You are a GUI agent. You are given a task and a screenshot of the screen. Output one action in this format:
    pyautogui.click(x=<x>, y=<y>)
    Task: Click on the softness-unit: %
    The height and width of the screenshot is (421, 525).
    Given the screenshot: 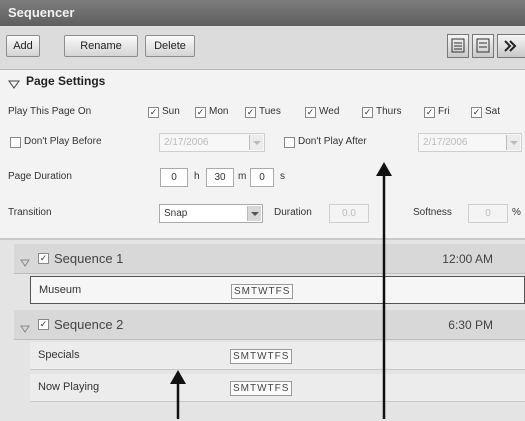 What is the action you would take?
    pyautogui.click(x=516, y=212)
    